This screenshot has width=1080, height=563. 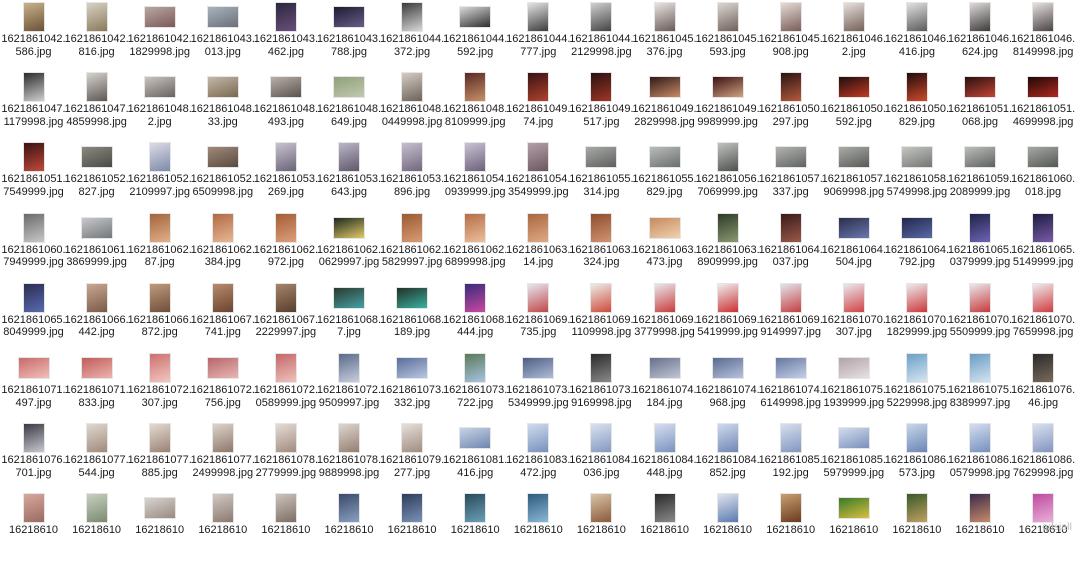 I want to click on file-item: 1621861048.2.jpg, so click(x=160, y=107).